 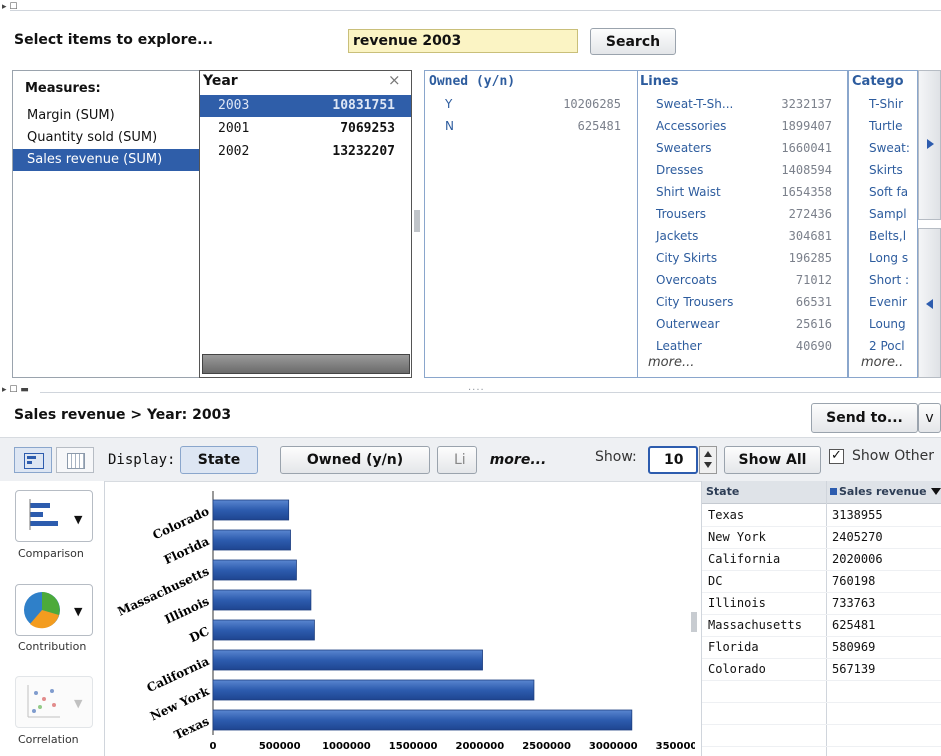 What do you see at coordinates (54, 702) in the screenshot?
I see `correlation-button: ▼` at bounding box center [54, 702].